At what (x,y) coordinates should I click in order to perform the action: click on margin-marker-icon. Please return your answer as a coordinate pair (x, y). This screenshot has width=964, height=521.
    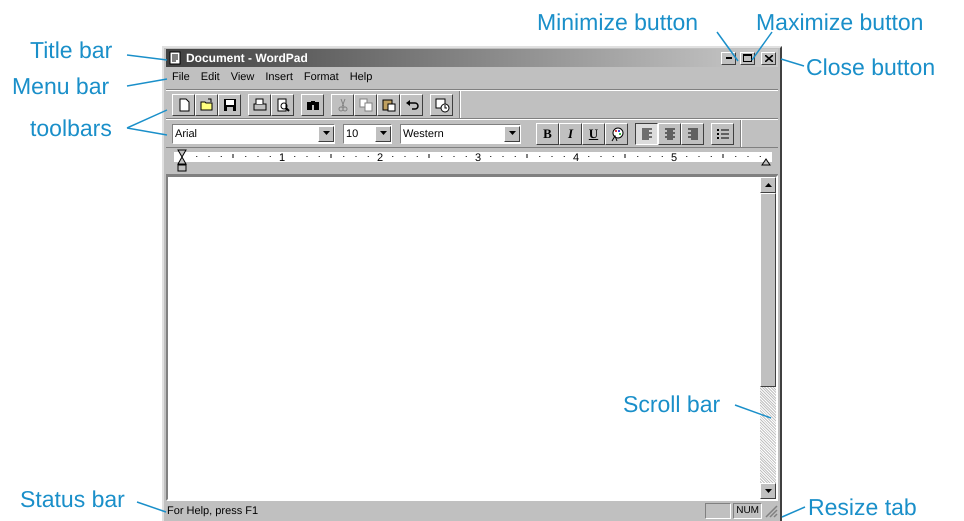
    Looking at the image, I should click on (766, 162).